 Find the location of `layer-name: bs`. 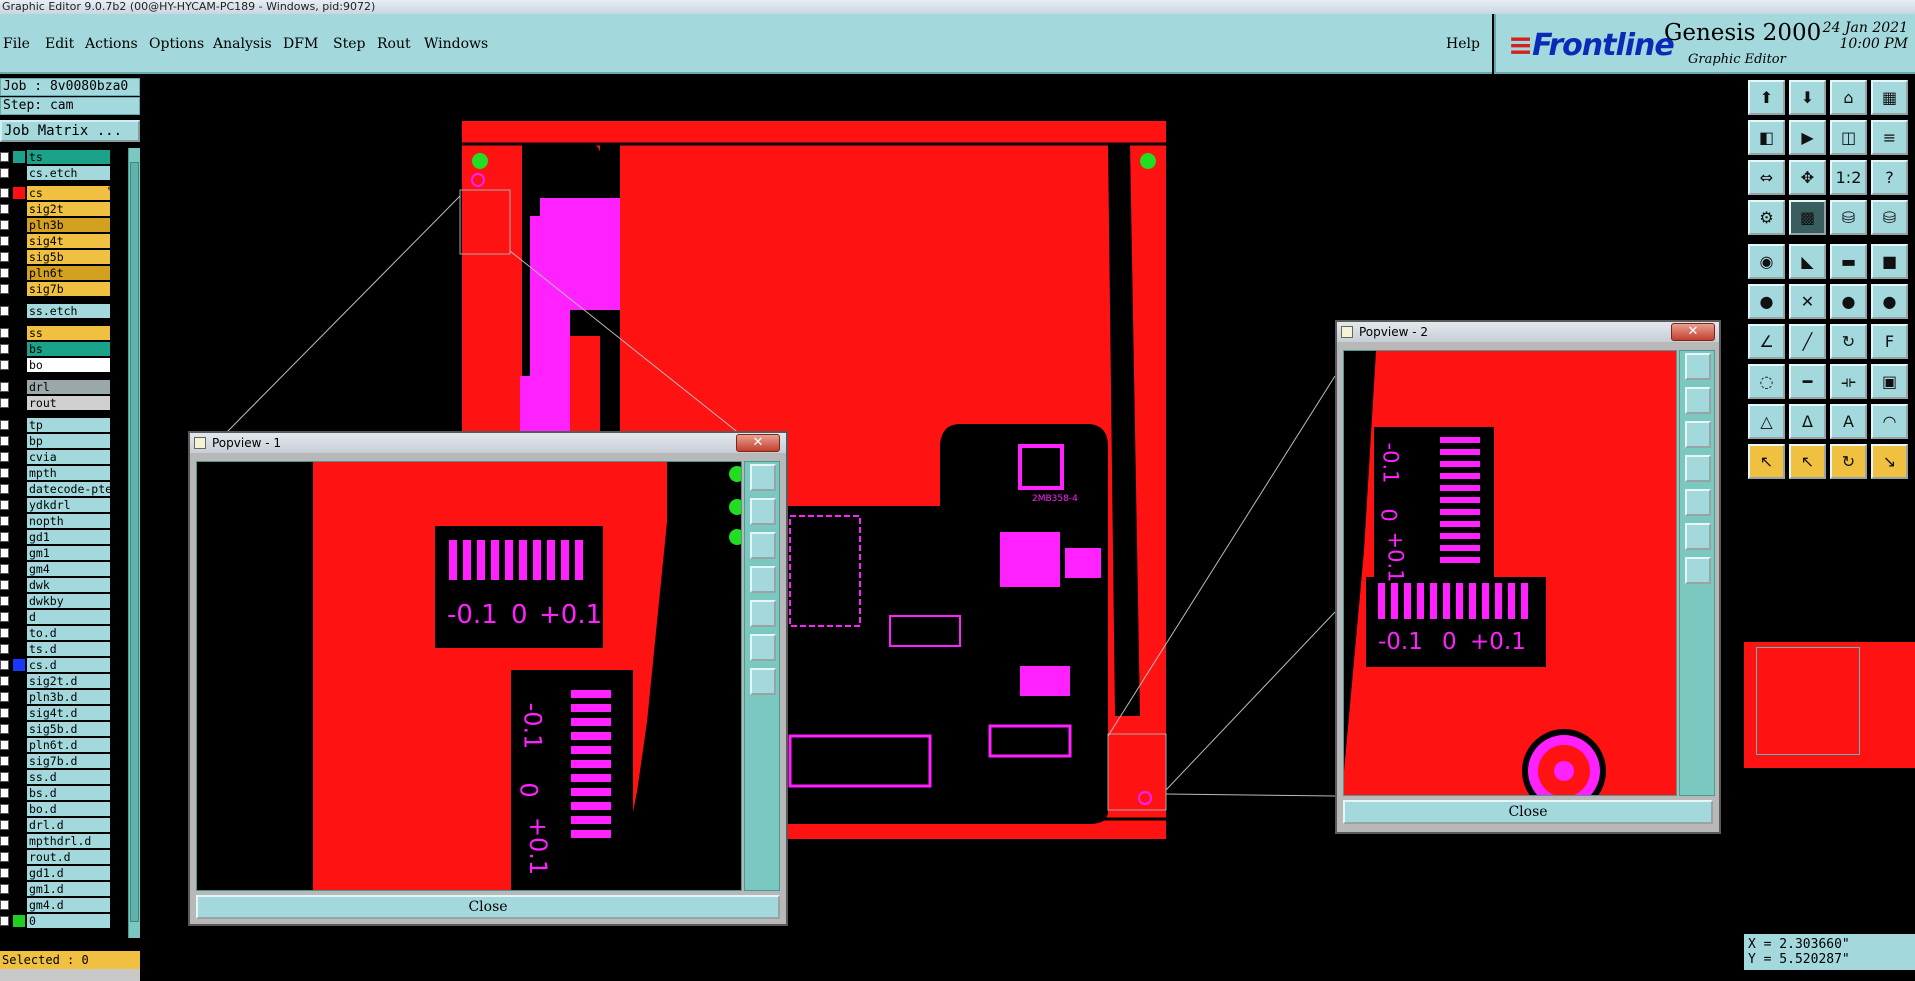

layer-name: bs is located at coordinates (68, 349).